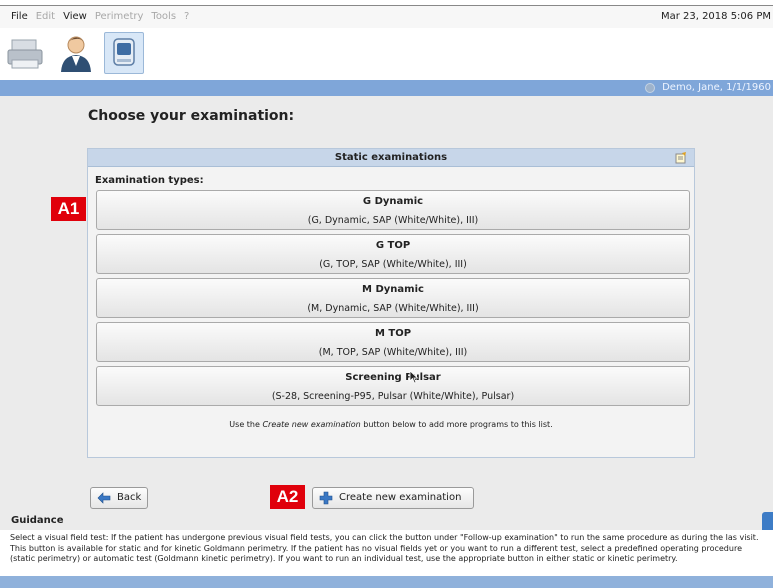 This screenshot has height=588, width=773. I want to click on menu-help: ?, so click(186, 17).